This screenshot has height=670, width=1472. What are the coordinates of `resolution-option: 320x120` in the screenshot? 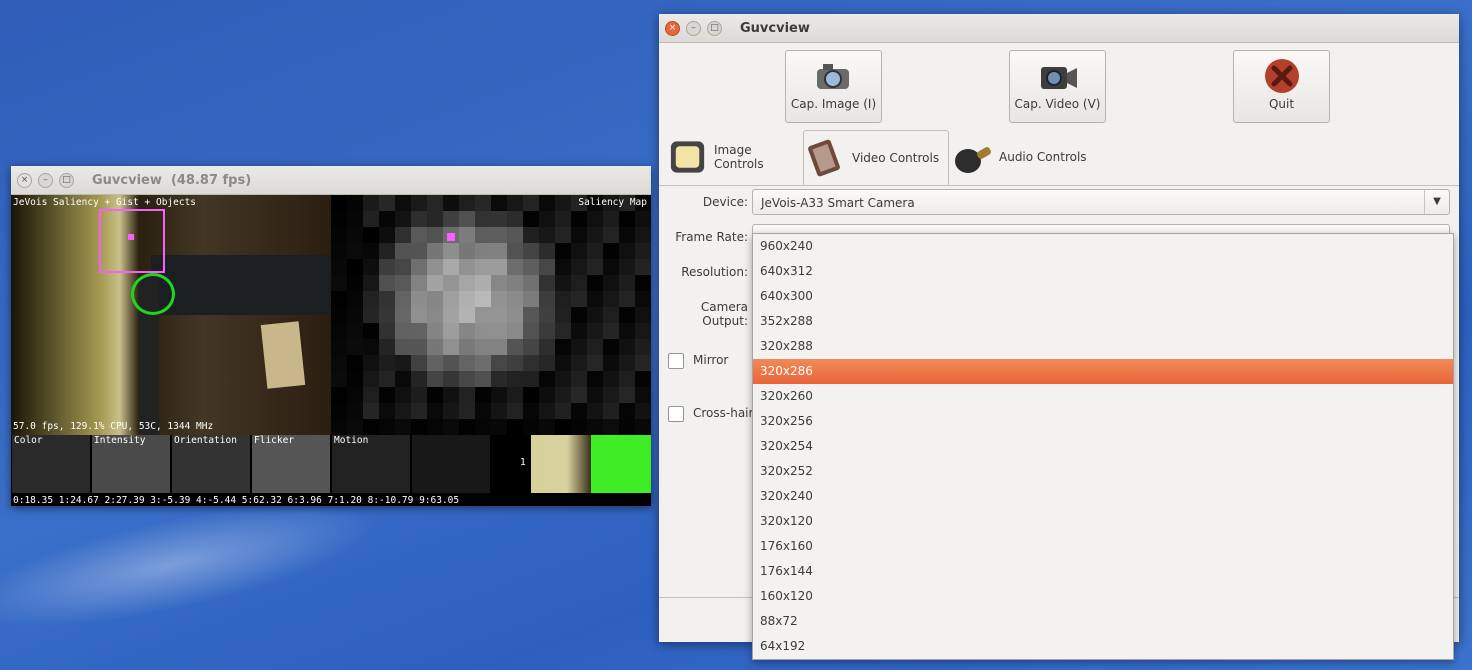 It's located at (1103, 521).